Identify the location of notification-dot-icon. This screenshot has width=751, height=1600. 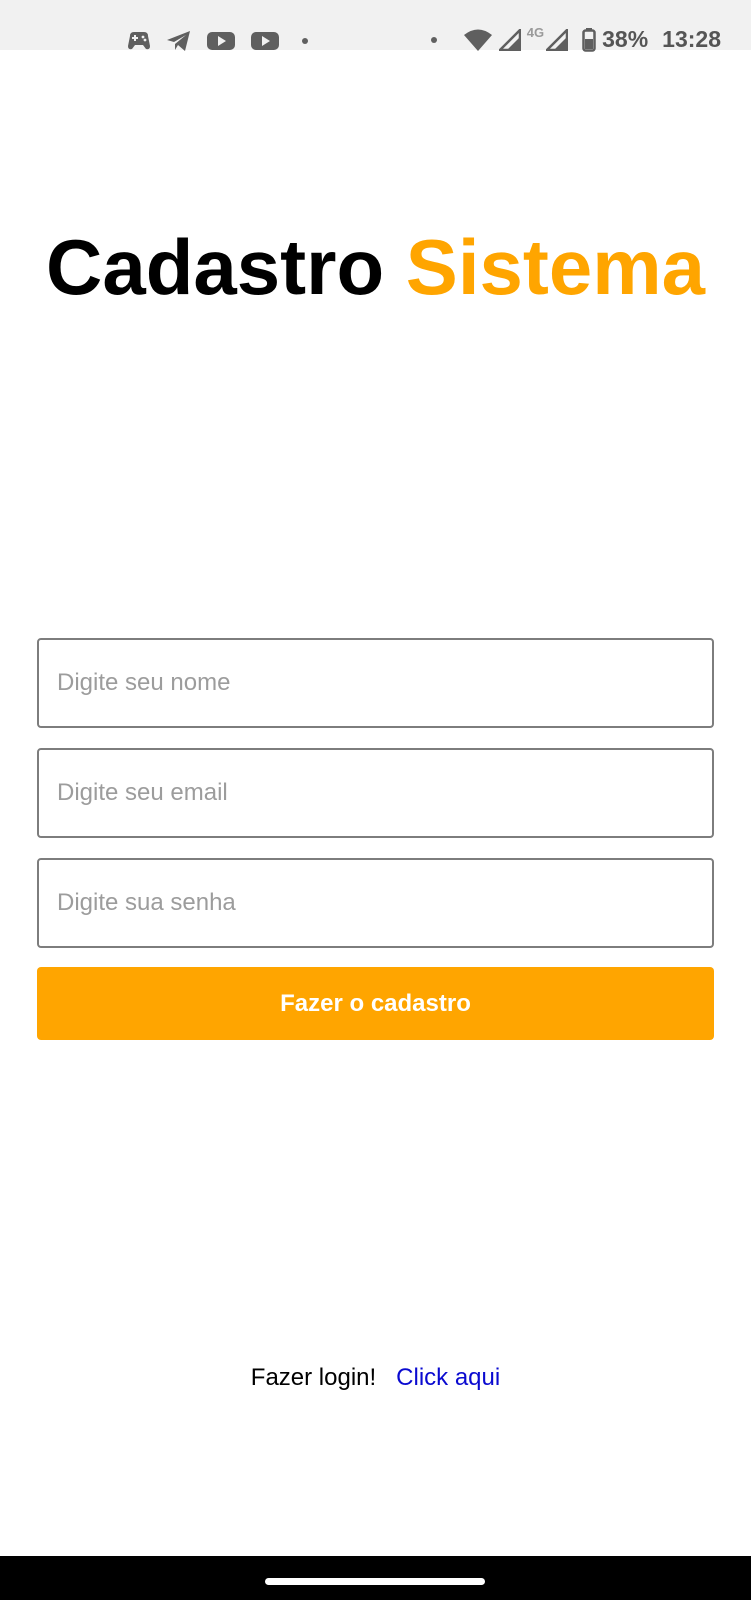
(305, 41).